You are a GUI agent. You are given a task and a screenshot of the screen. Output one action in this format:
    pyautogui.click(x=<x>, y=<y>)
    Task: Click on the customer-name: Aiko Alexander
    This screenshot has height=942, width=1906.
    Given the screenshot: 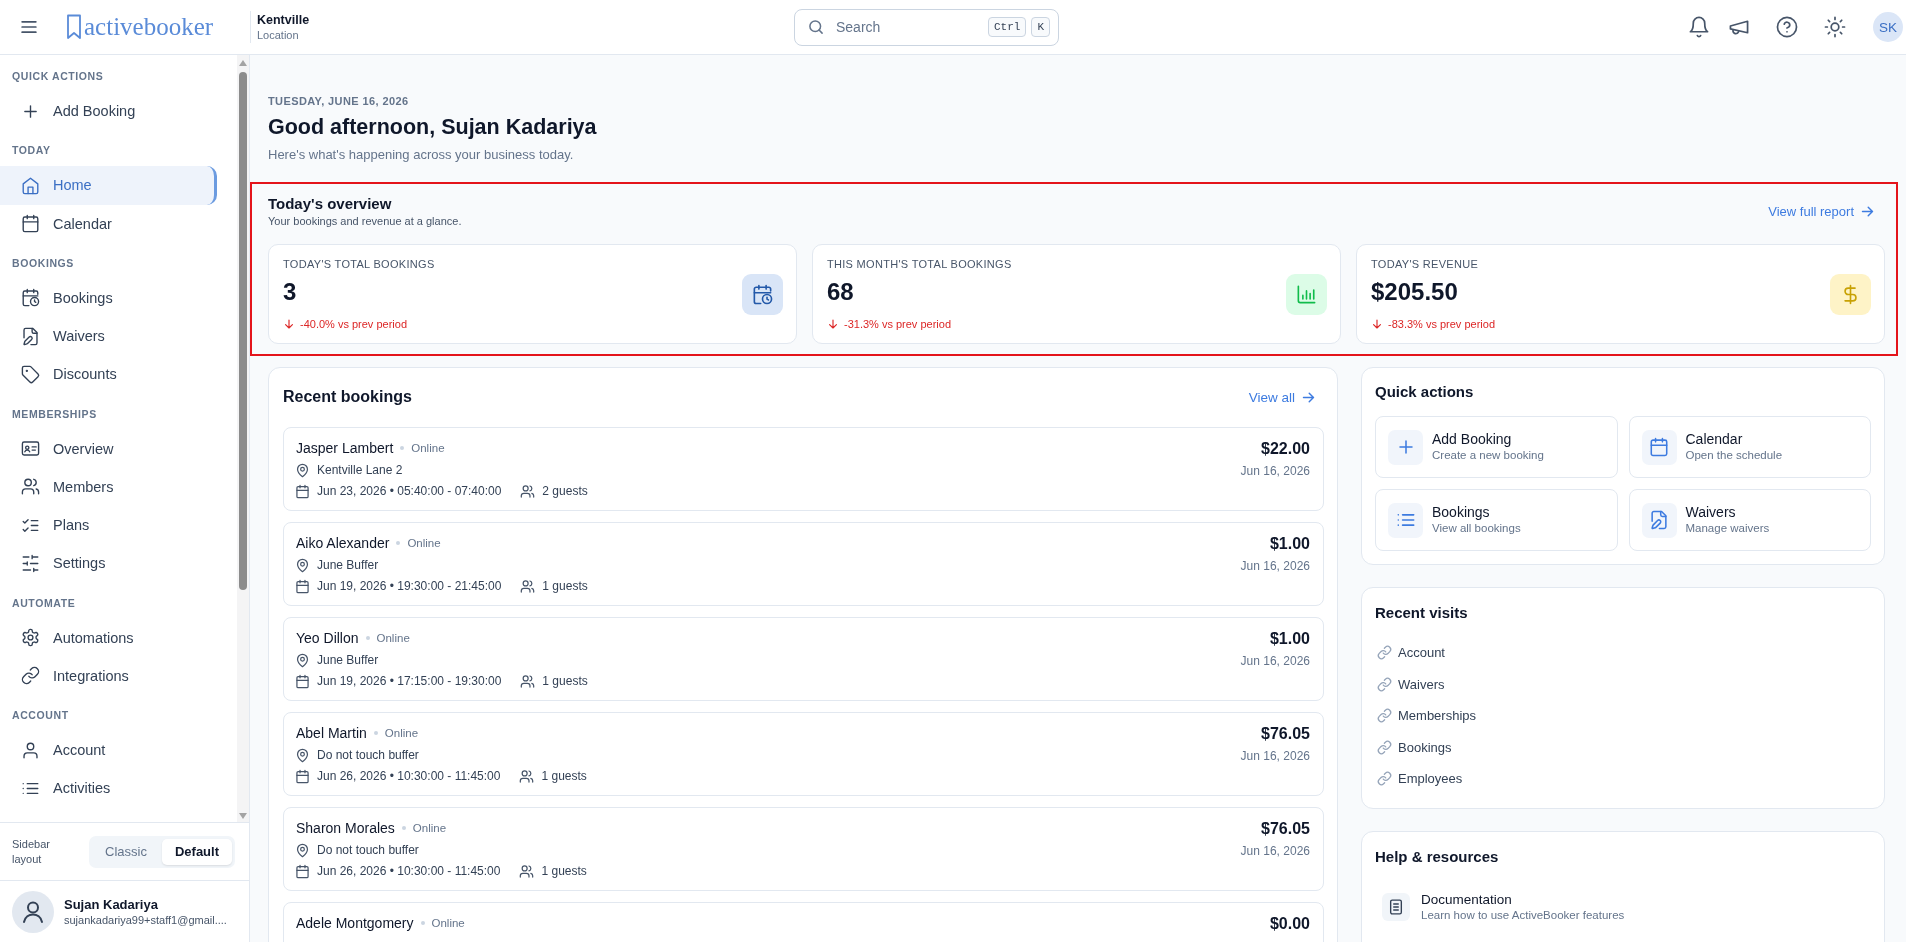 What is the action you would take?
    pyautogui.click(x=343, y=543)
    